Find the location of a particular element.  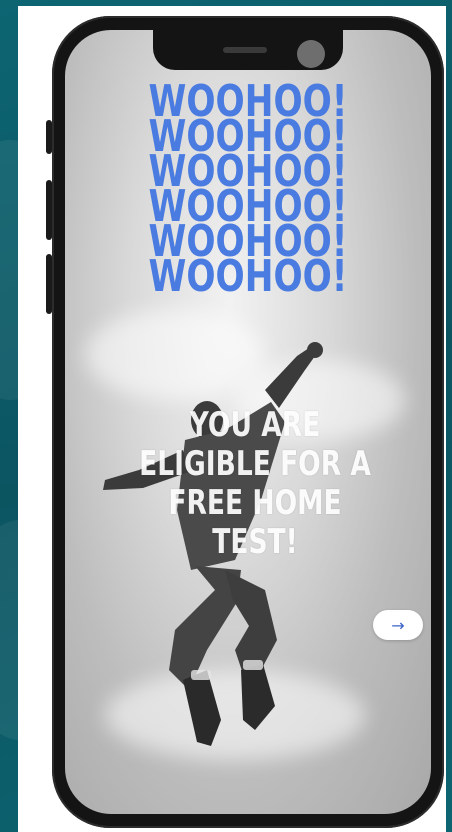

phone-notch is located at coordinates (248, 50).